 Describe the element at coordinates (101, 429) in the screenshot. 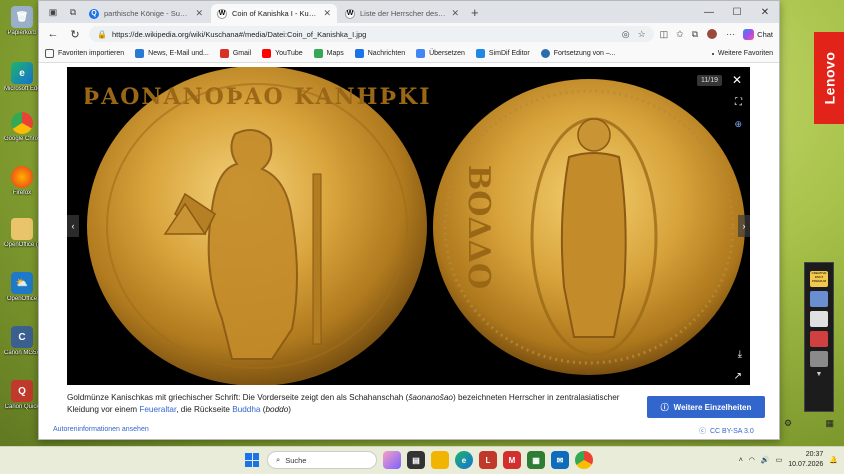

I see `author-info-link: Autoreninformationen ansehen` at that location.